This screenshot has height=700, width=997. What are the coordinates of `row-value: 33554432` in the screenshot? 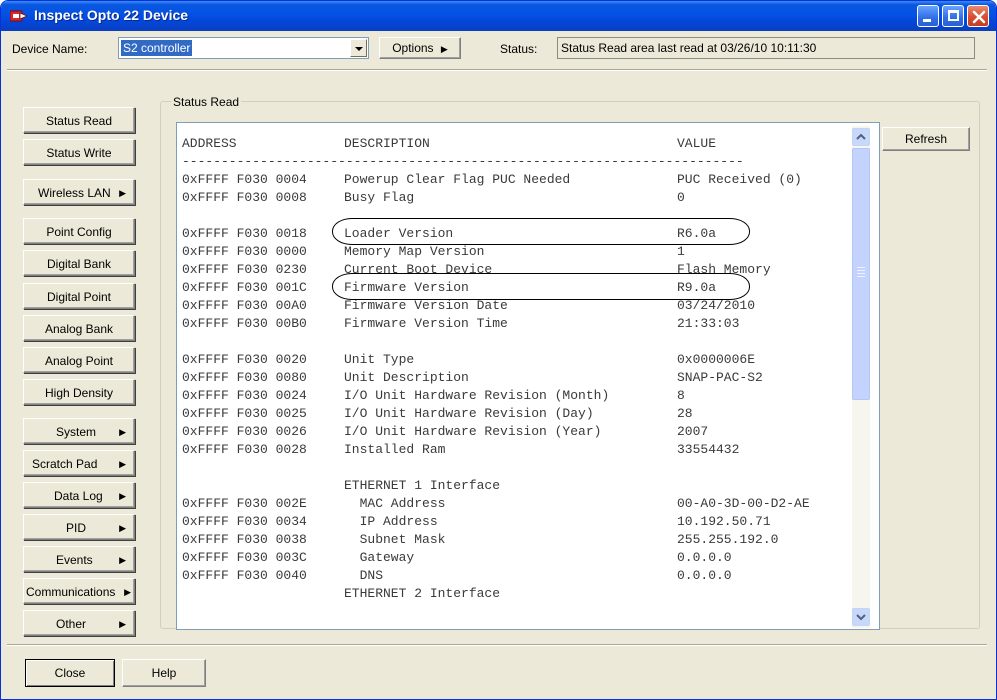 It's located at (708, 449).